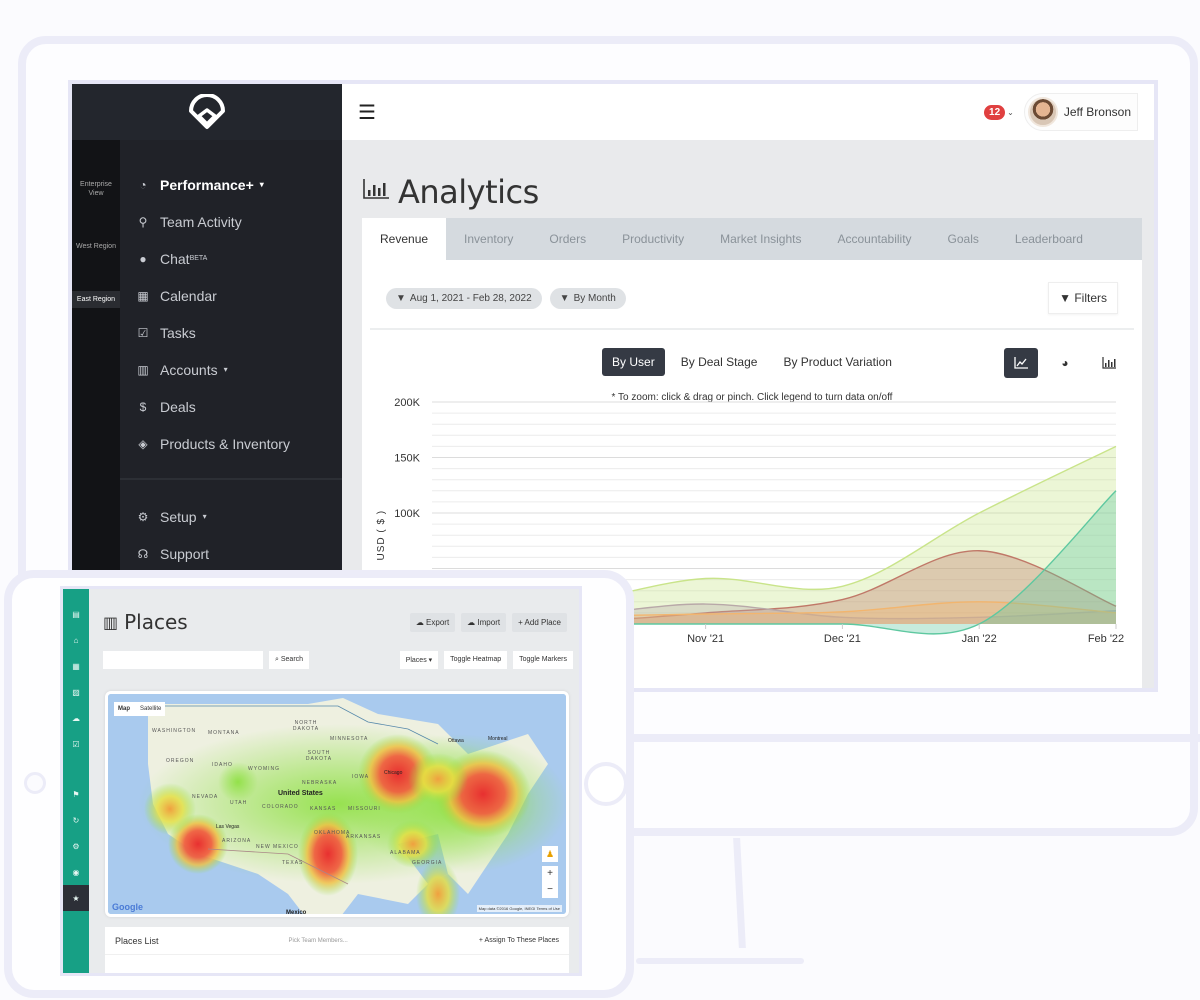  Describe the element at coordinates (96, 300) in the screenshot. I see `region-east: East Region` at that location.